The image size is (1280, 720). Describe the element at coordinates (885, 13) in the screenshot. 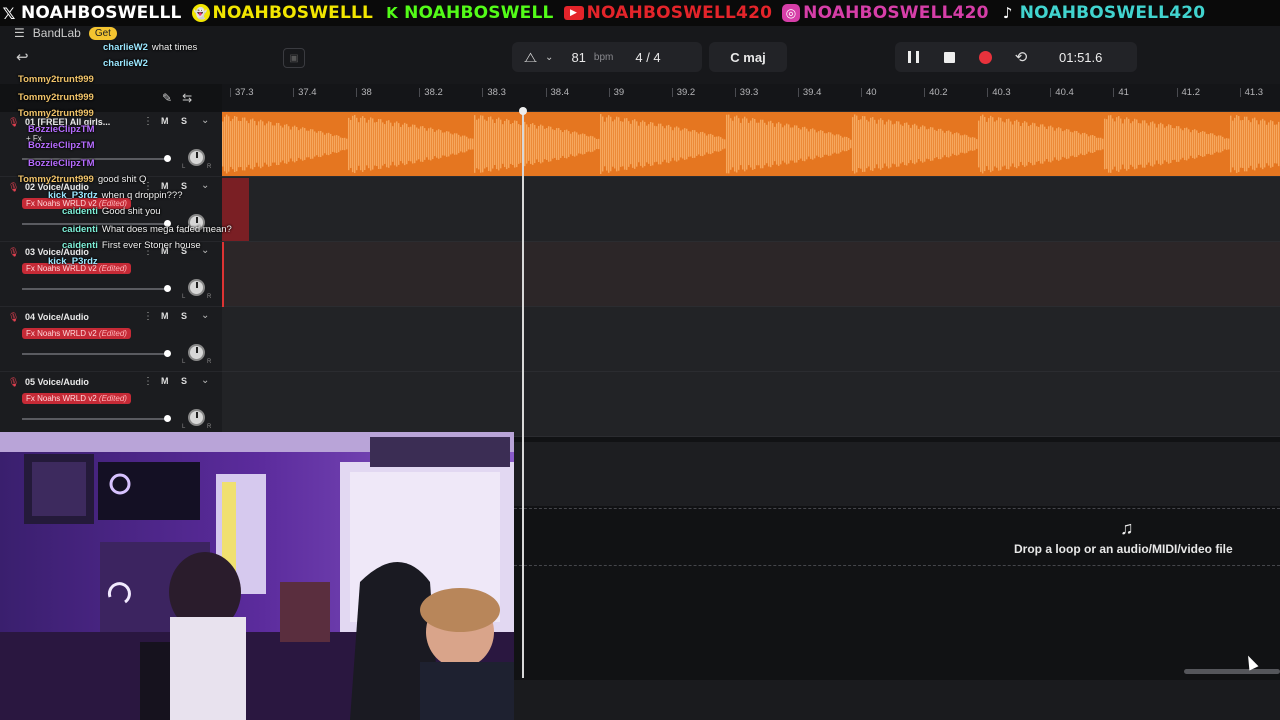

I see `social-instagram: ◎ NOAHBOSWELL420` at that location.